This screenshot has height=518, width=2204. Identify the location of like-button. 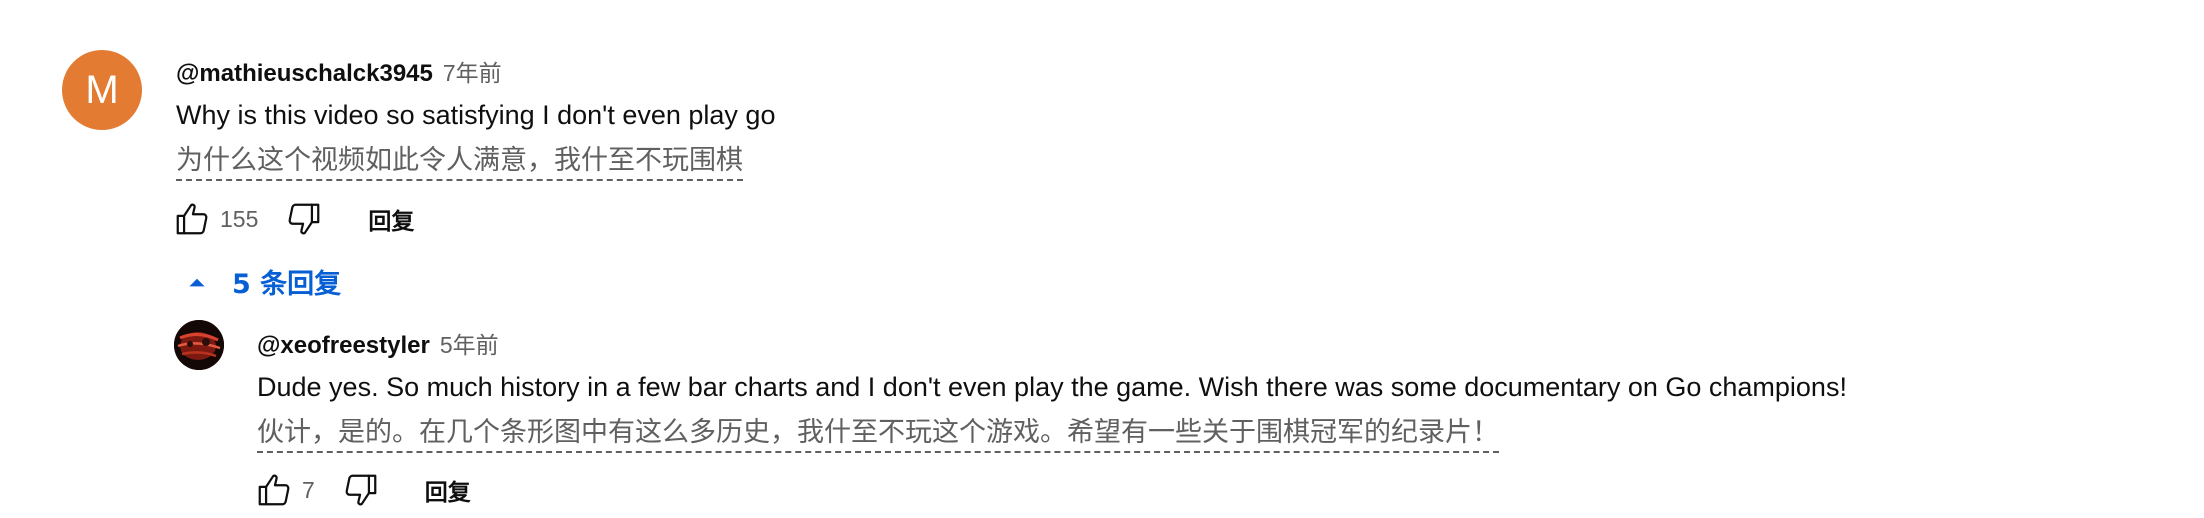
(192, 219).